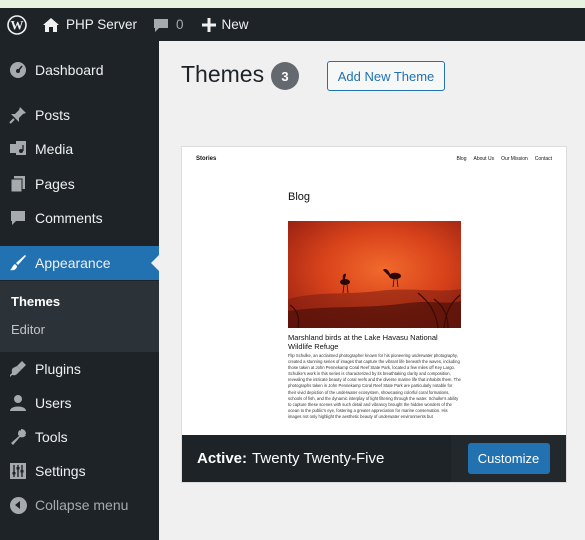 The height and width of the screenshot is (540, 585). What do you see at coordinates (18, 70) in the screenshot?
I see `dashboard-icon` at bounding box center [18, 70].